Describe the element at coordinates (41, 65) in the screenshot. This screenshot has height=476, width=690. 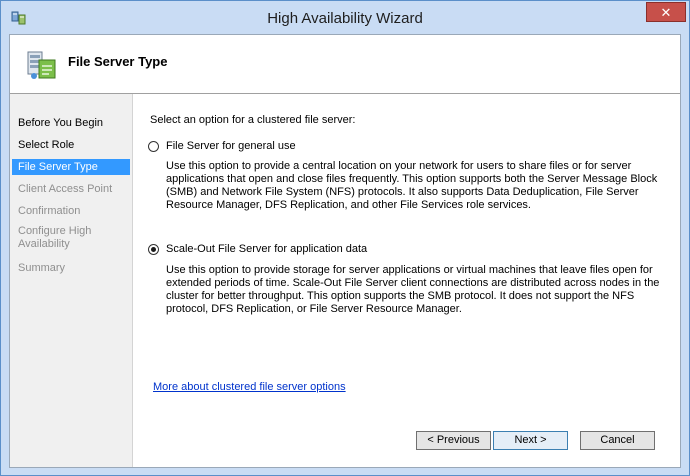
I see `file-server-icon` at that location.